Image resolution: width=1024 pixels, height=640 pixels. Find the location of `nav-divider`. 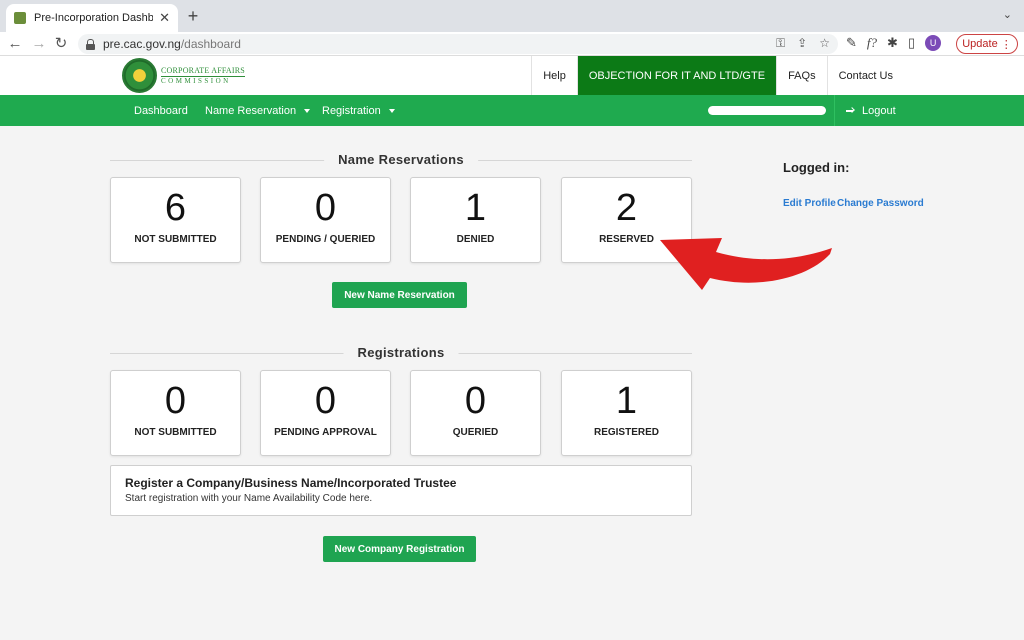

nav-divider is located at coordinates (834, 110).